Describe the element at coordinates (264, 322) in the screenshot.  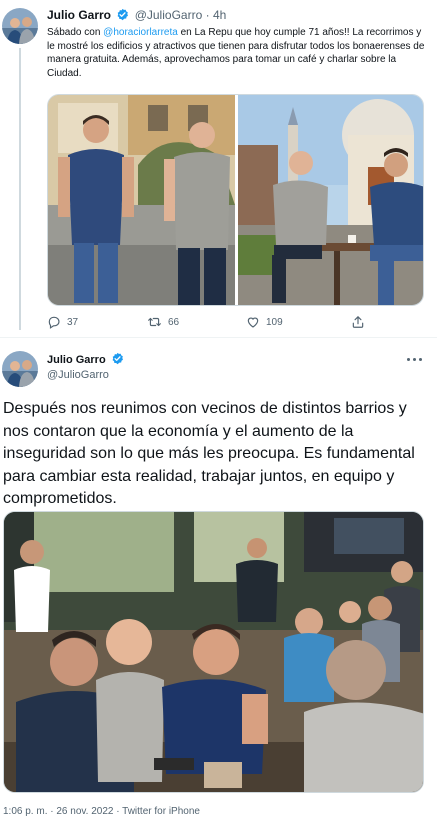
I see `like-action: 109` at that location.